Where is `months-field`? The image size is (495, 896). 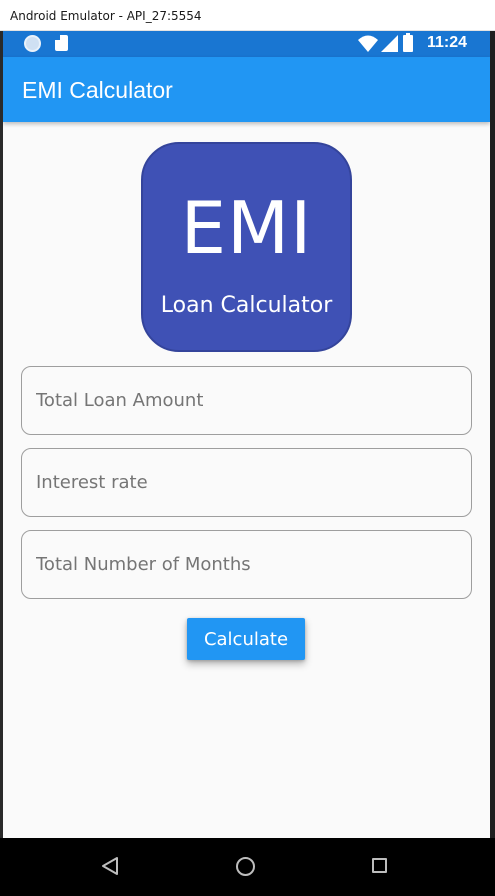
months-field is located at coordinates (246, 564).